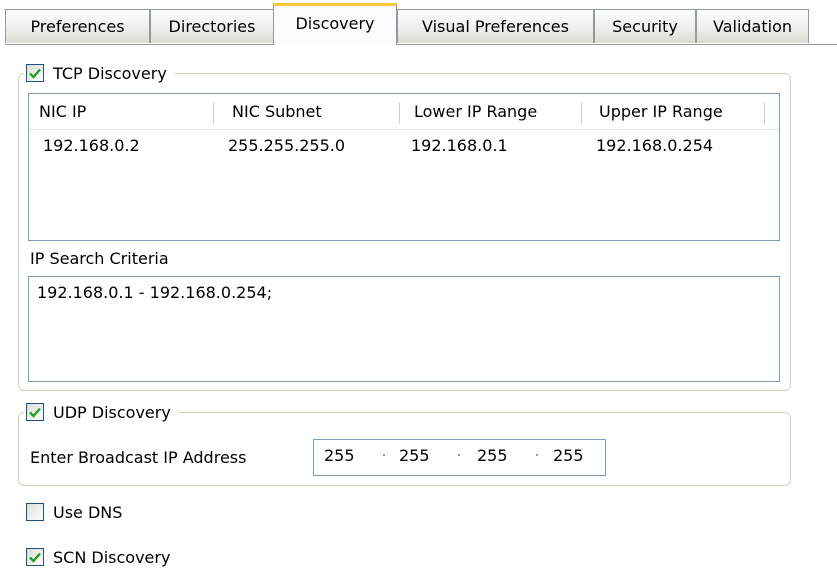  What do you see at coordinates (495, 26) in the screenshot?
I see `tab-visual-preferences: Visual Preferences` at bounding box center [495, 26].